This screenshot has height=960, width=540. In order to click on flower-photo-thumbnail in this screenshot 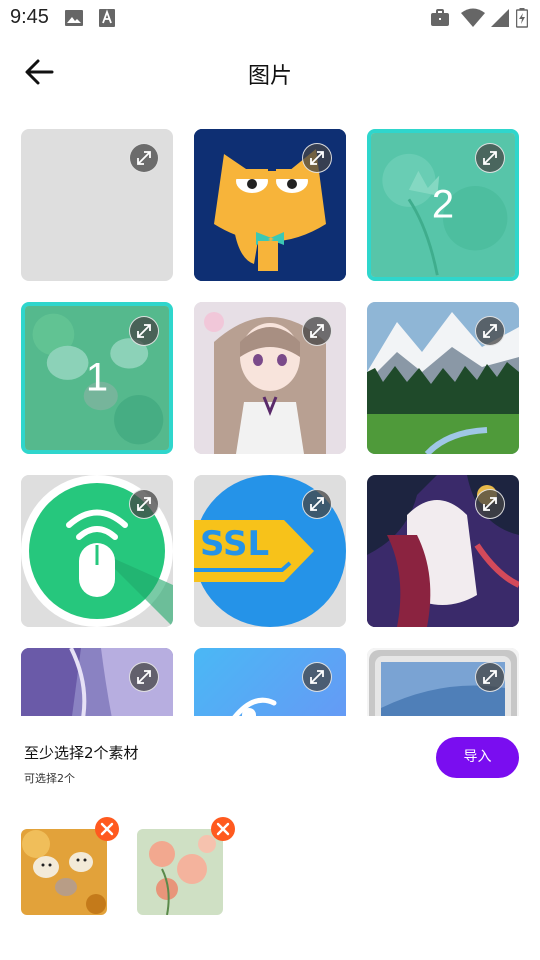, I will do `click(180, 872)`.